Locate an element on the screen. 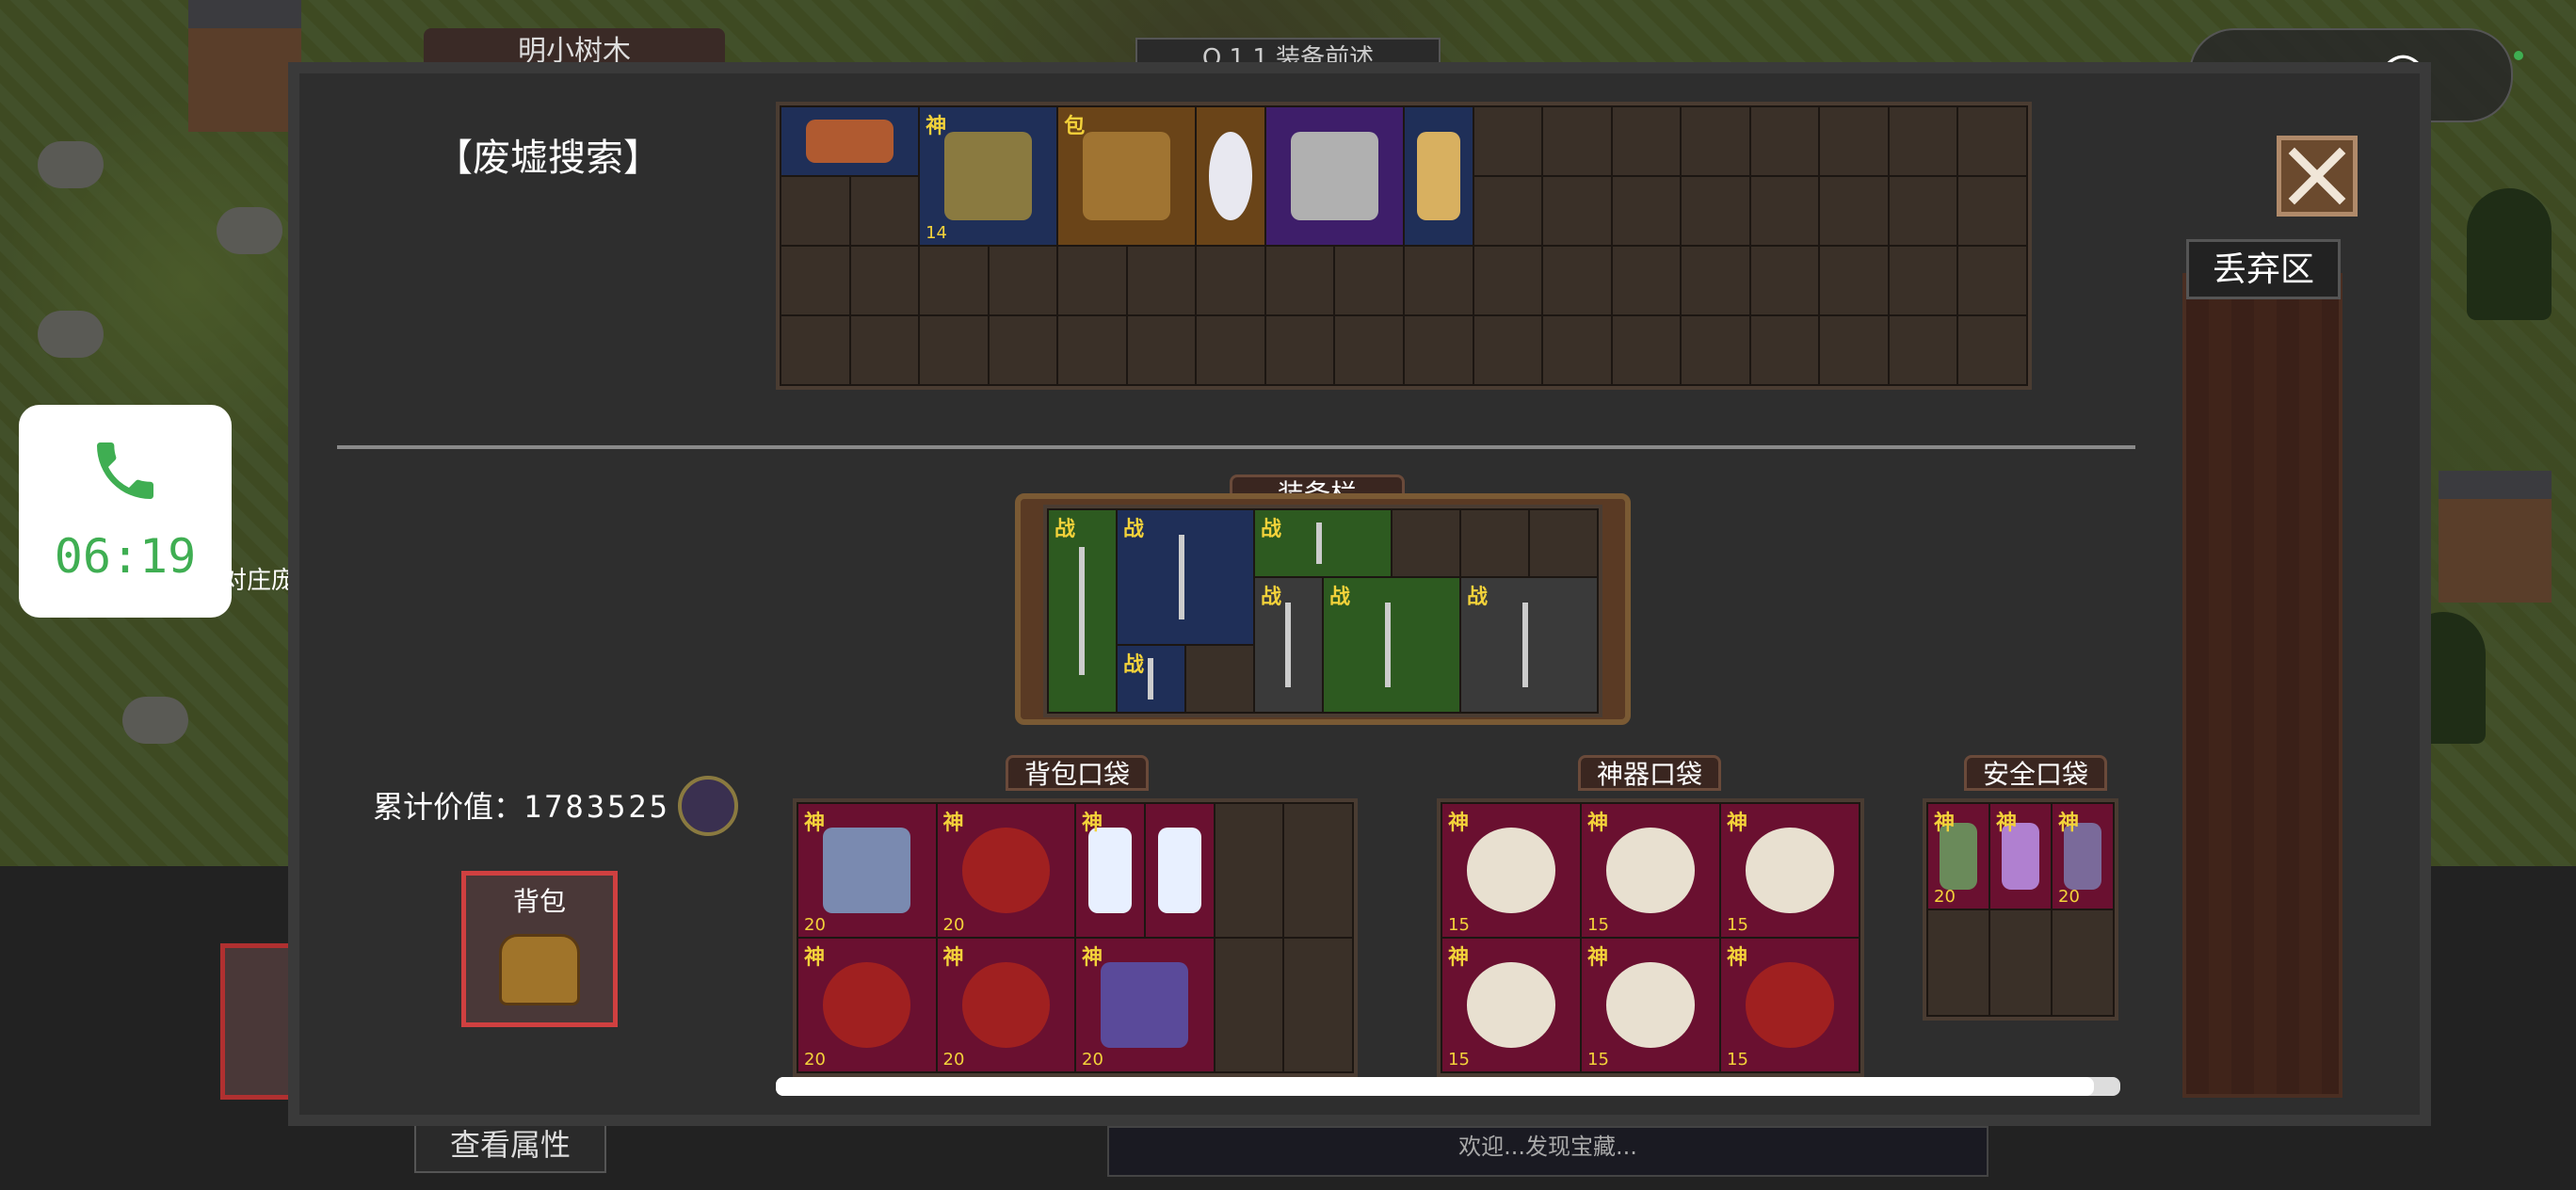  horizontal-scrollbar is located at coordinates (1448, 1086).